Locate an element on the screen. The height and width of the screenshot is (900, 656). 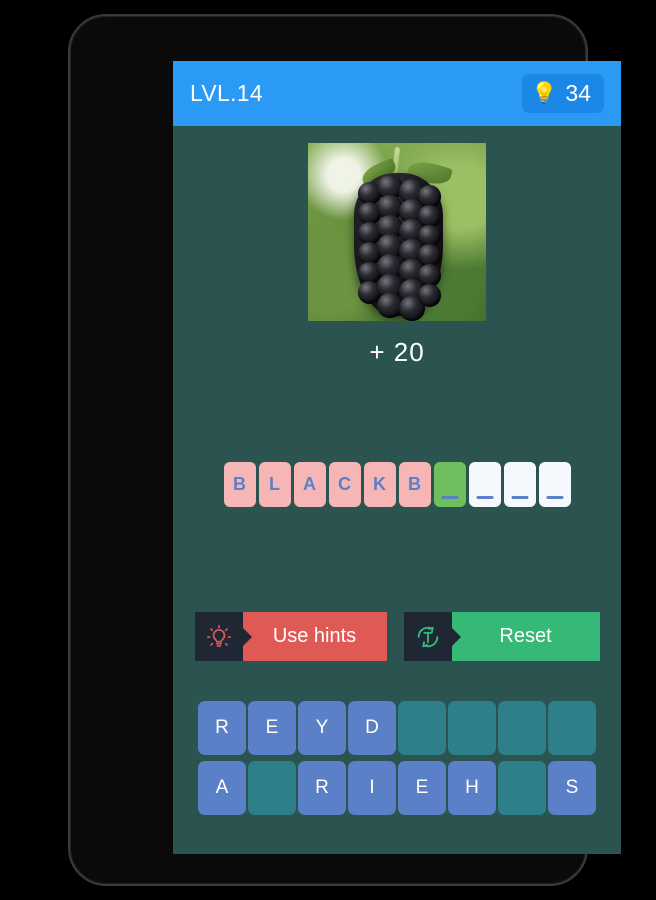
app-header: LVL.14 💡 34 is located at coordinates (397, 93).